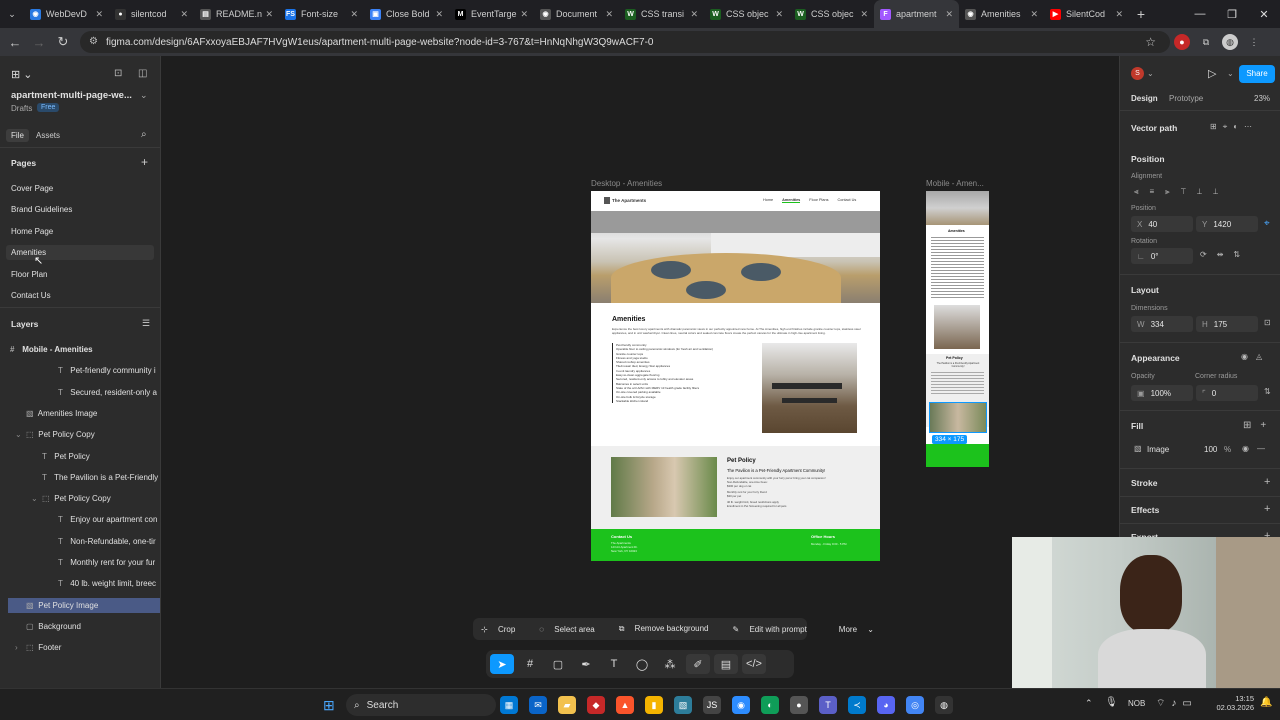 The height and width of the screenshot is (720, 1280). What do you see at coordinates (1230, 73) in the screenshot?
I see `present-chevron-icon: ⌄` at bounding box center [1230, 73].